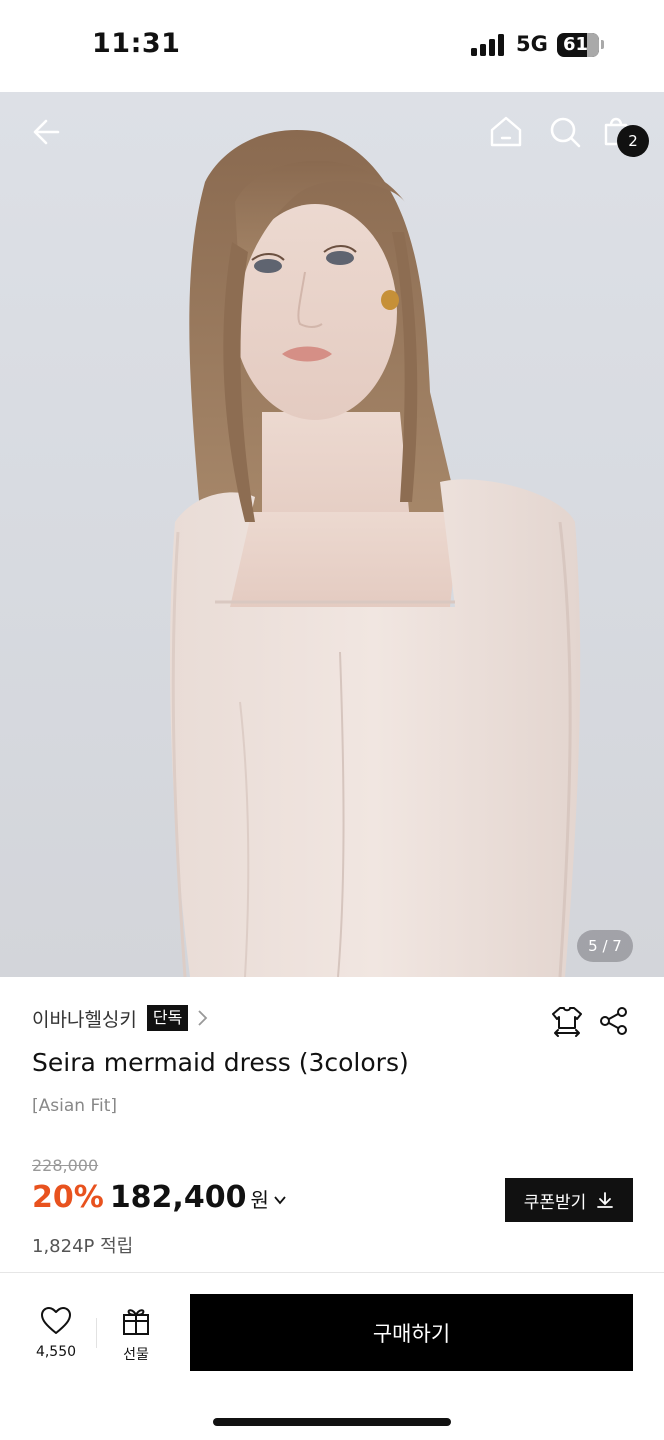  I want to click on gift-button: 선물, so click(136, 1336).